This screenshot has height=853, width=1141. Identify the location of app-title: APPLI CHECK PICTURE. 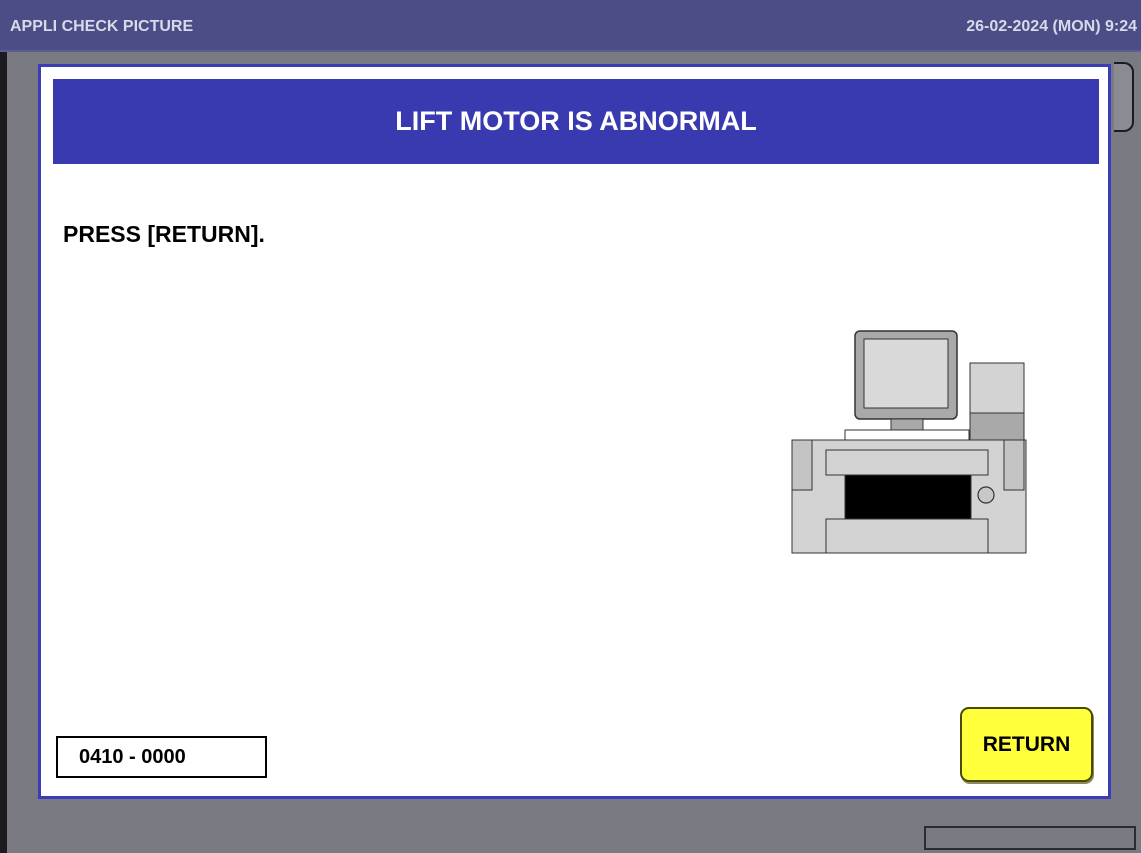
(102, 26).